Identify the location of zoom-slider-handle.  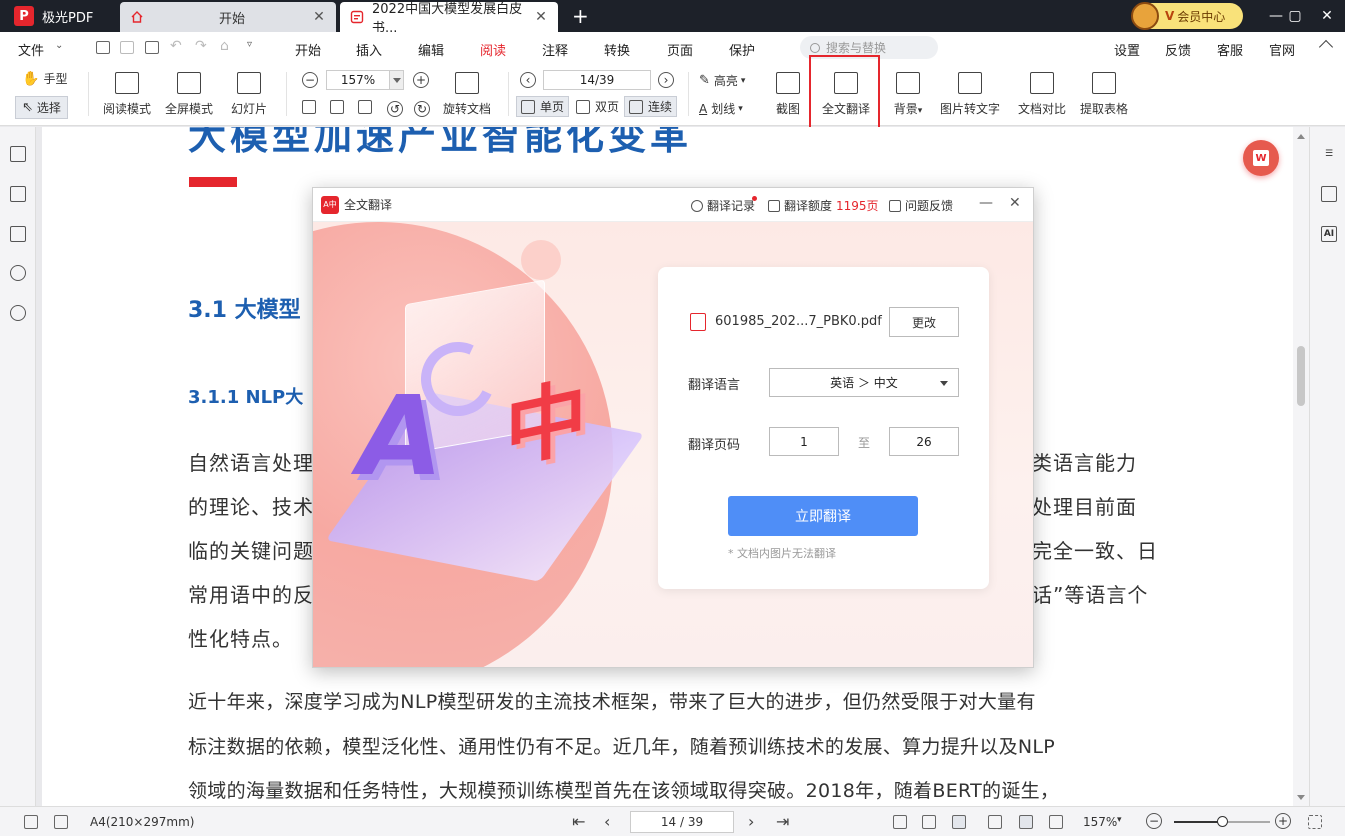
(1222, 821).